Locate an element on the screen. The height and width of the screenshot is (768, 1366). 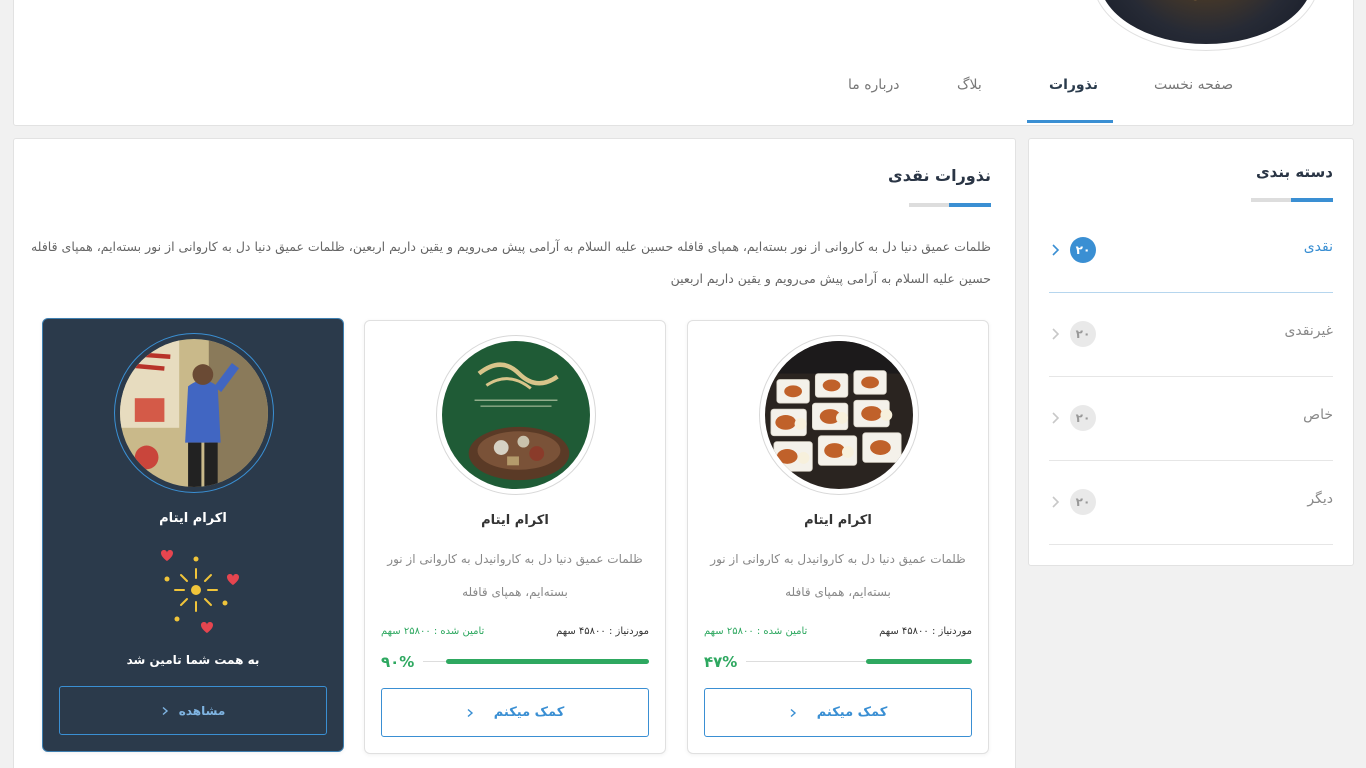
avatar-image is located at coordinates (1206, 22).